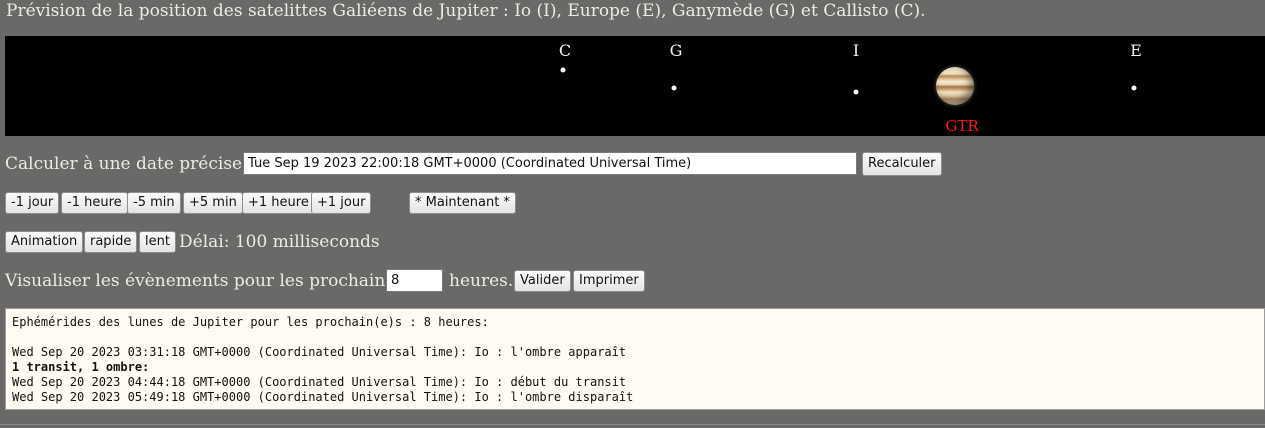 This screenshot has height=428, width=1265. What do you see at coordinates (278, 203) in the screenshot?
I see `plus-one-hour-button: +1 heure` at bounding box center [278, 203].